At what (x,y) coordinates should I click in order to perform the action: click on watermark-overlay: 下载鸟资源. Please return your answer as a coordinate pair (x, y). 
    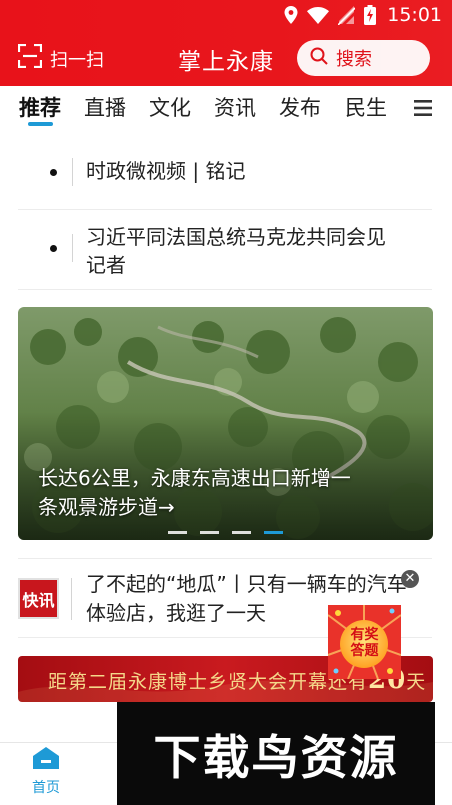
    Looking at the image, I should click on (276, 753).